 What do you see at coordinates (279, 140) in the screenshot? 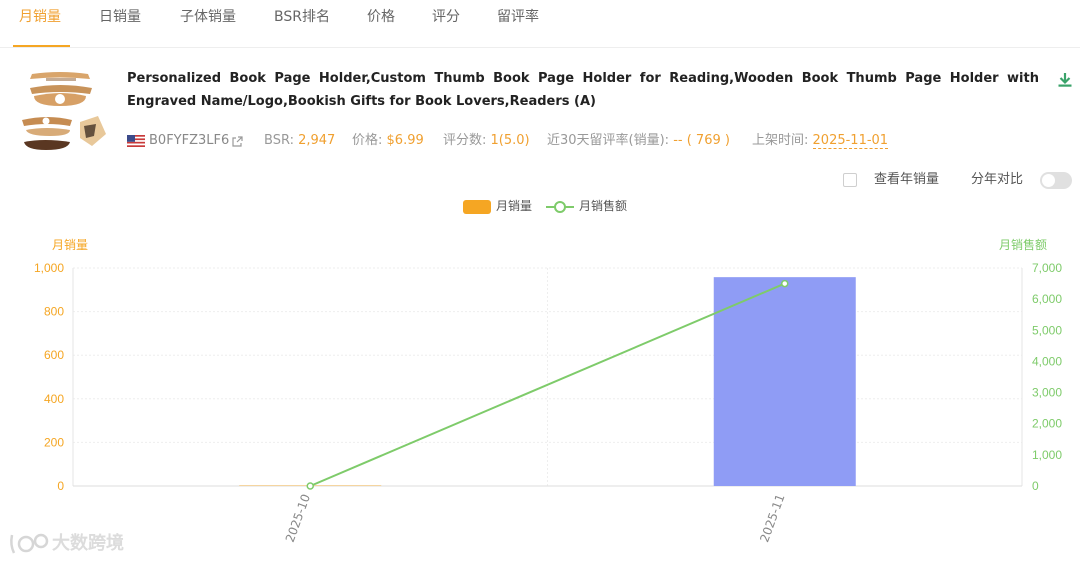
I see `bsr-label: BSR:` at bounding box center [279, 140].